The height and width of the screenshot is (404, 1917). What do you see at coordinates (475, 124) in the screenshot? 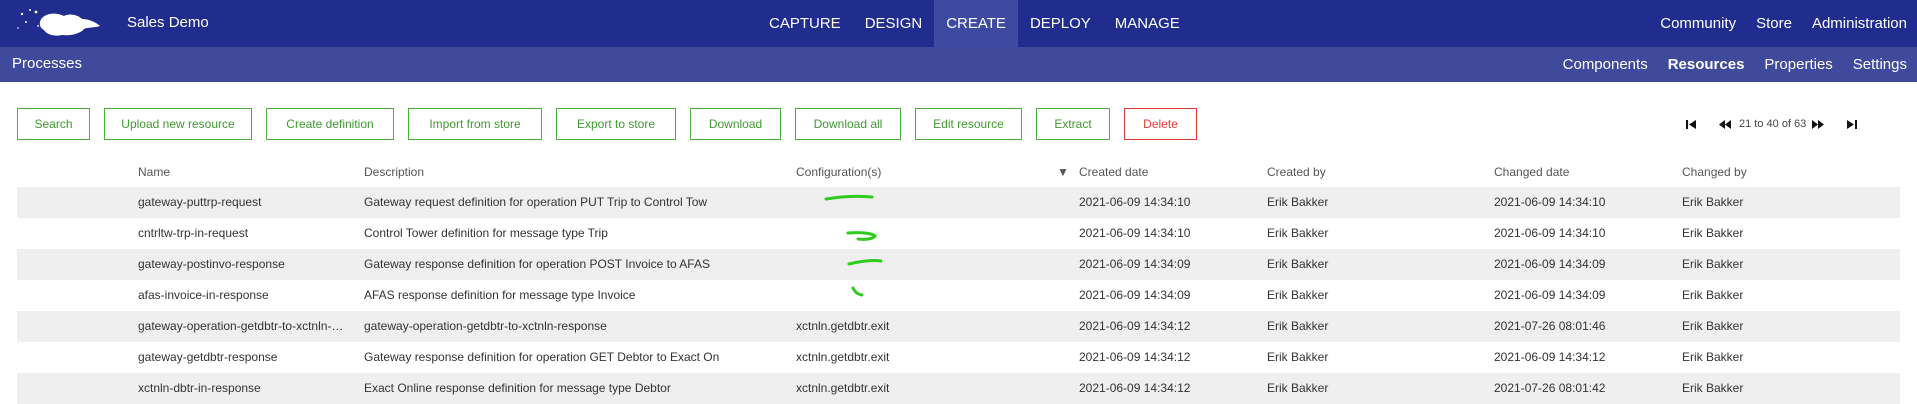
I see `import-from-store-button: Import from store` at bounding box center [475, 124].